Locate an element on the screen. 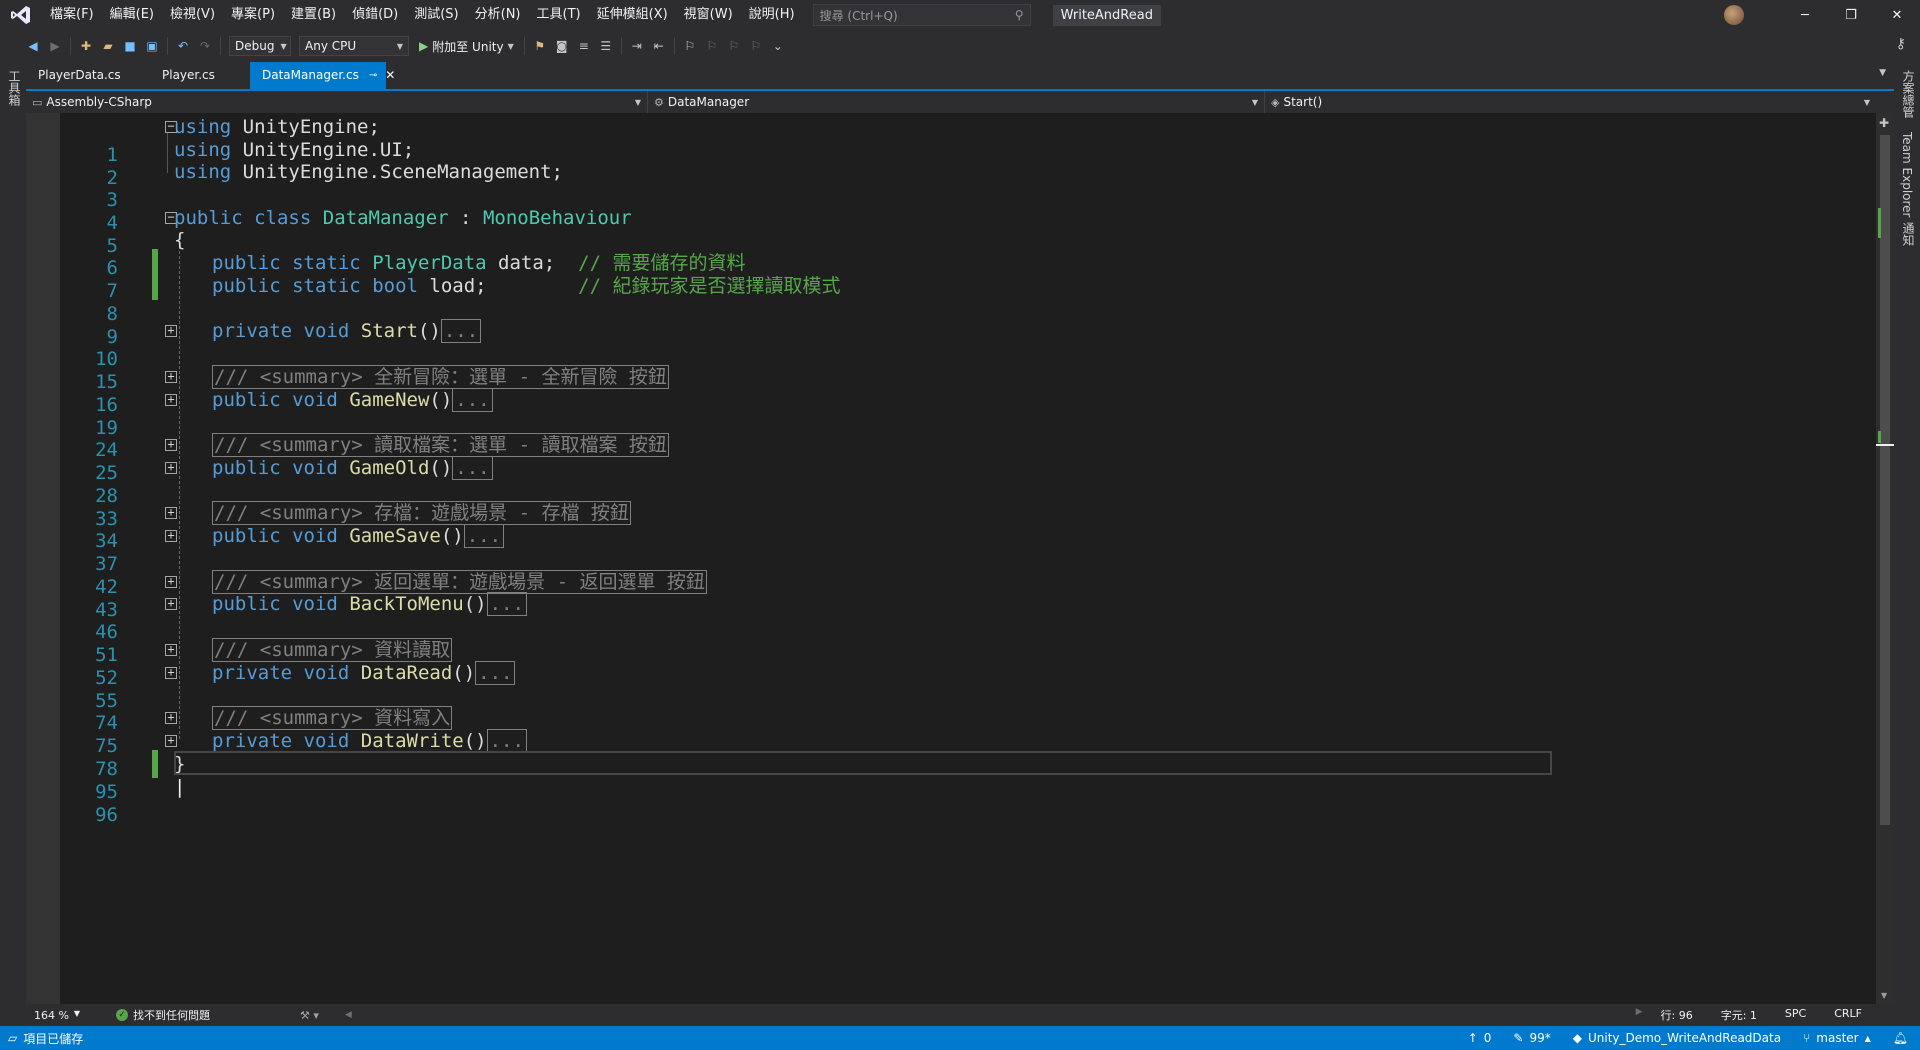 The height and width of the screenshot is (1050, 1920). right-tool-strip: 方案總管 Team Explorer 通知 is located at coordinates (1907, 544).